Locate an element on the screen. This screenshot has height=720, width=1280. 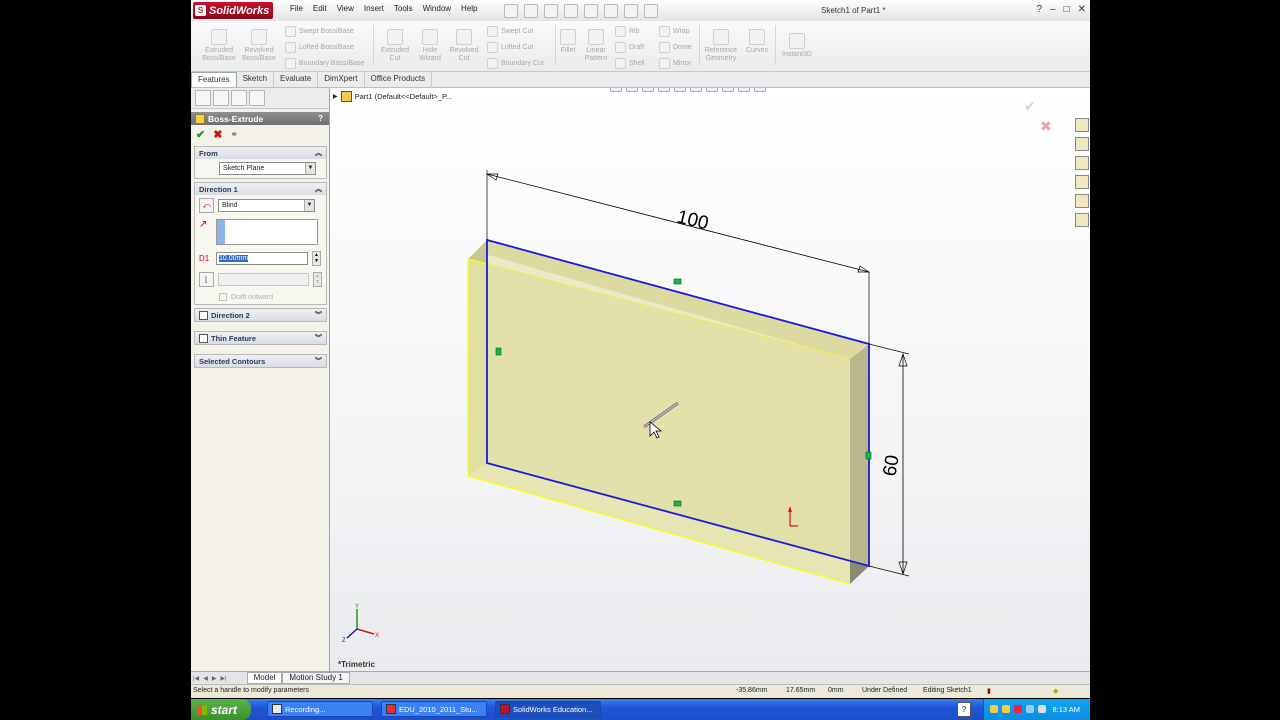
edit-appearance-icon is located at coordinates (728, 90).